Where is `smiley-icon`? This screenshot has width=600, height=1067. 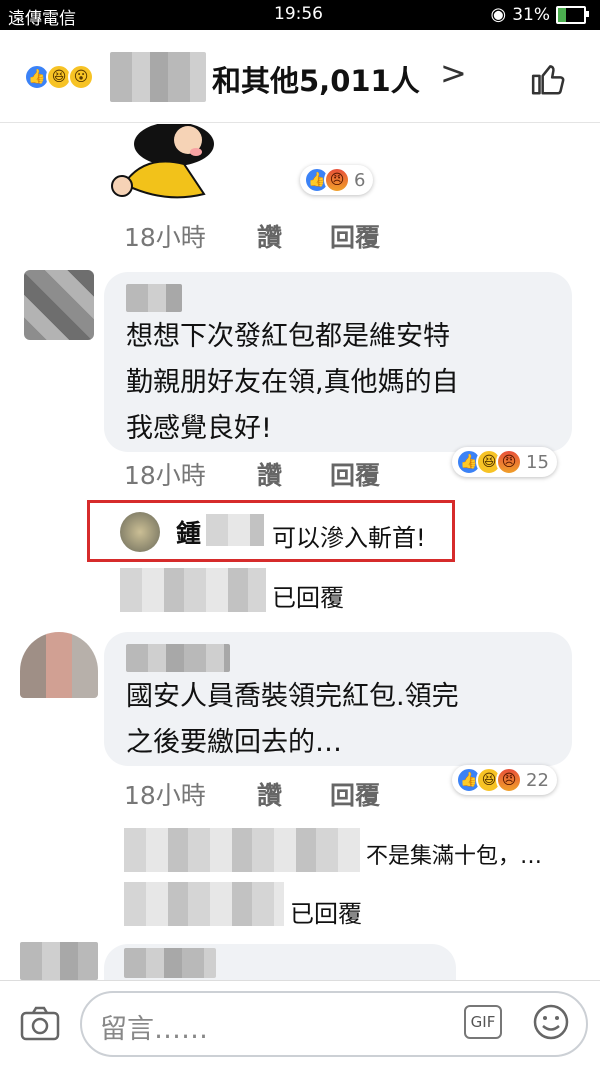 smiley-icon is located at coordinates (551, 1022).